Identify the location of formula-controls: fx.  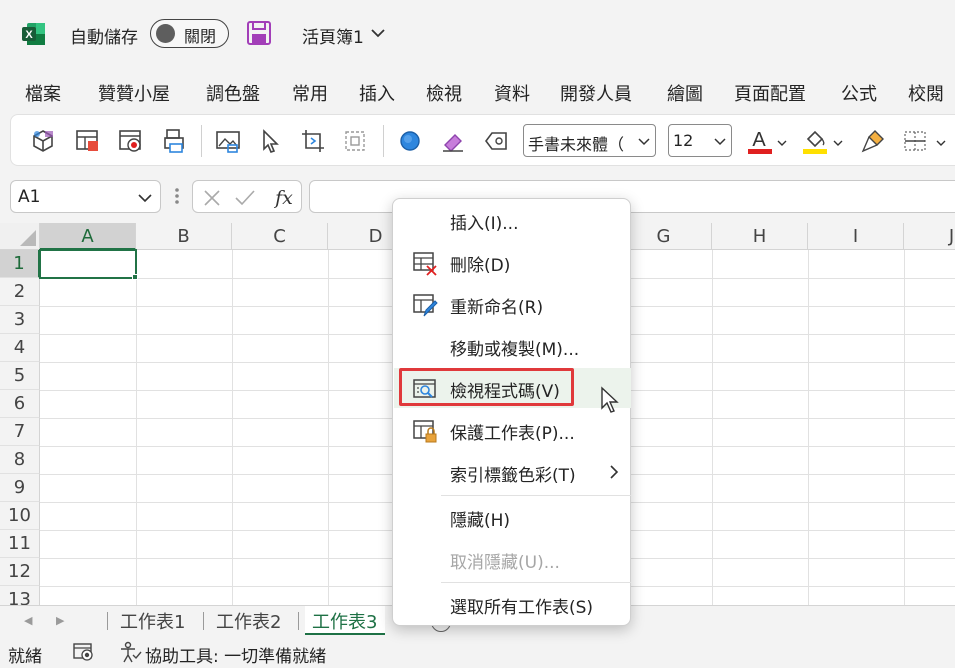
(247, 196).